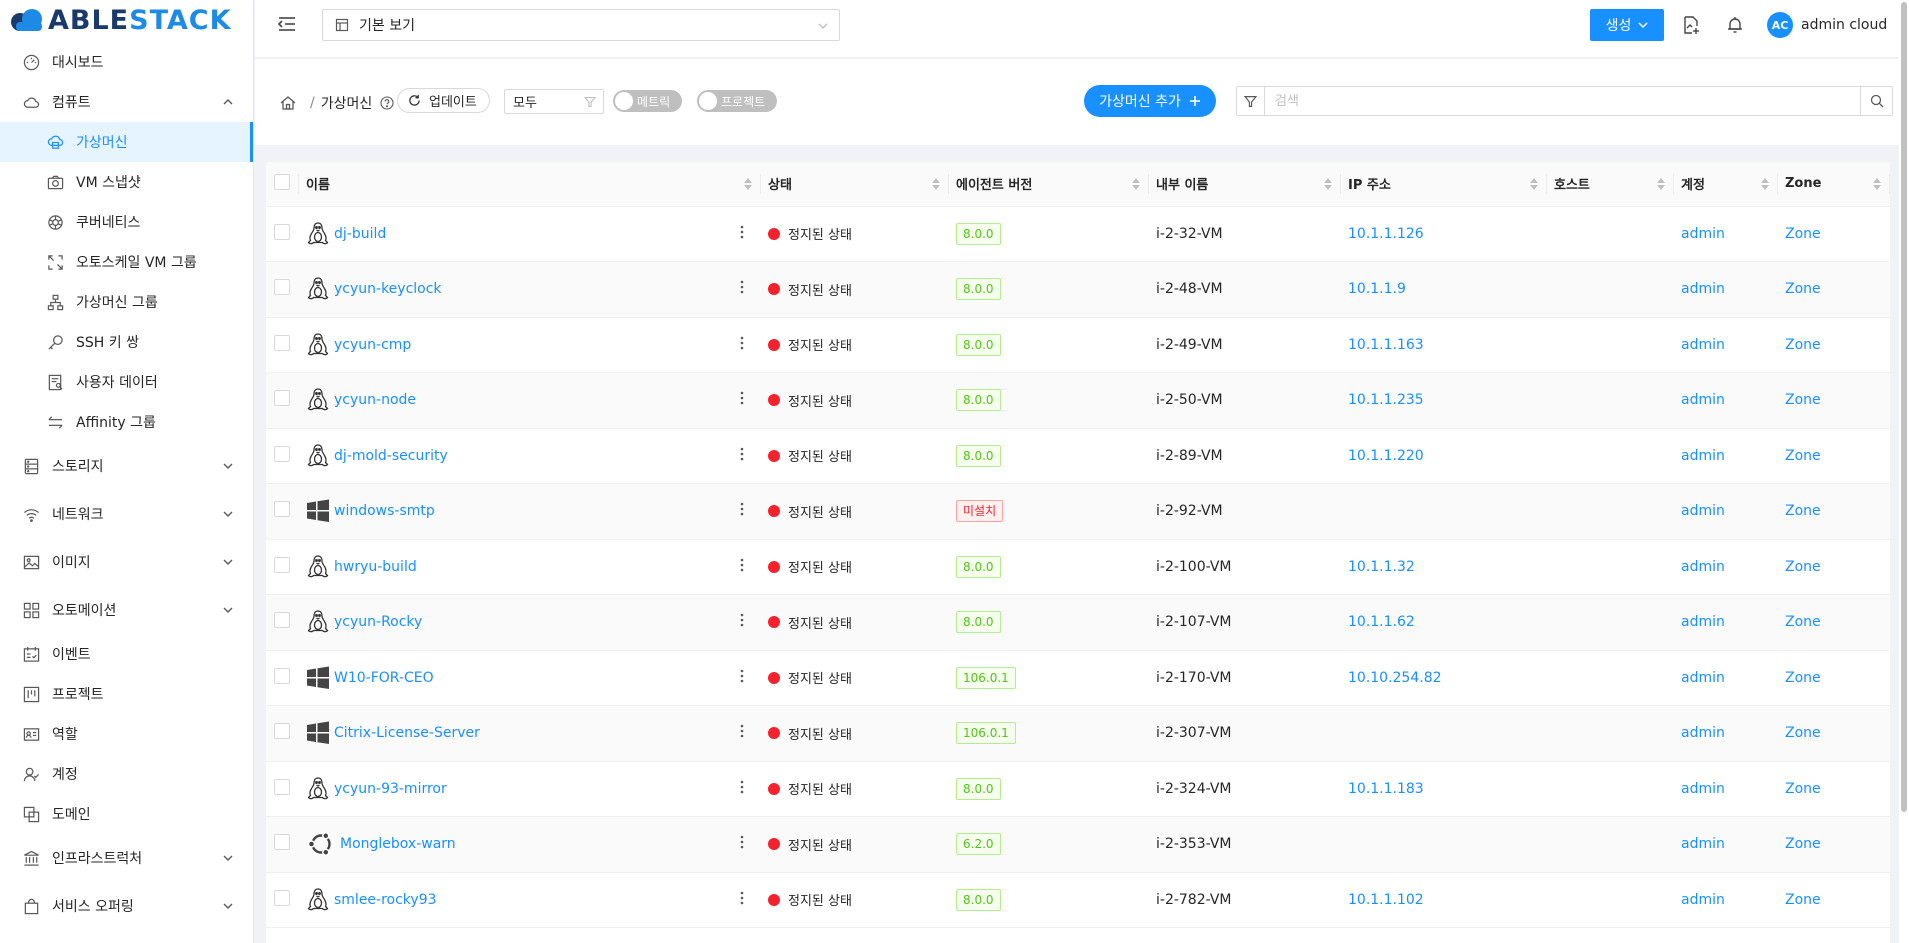  I want to click on search-input, so click(1562, 101).